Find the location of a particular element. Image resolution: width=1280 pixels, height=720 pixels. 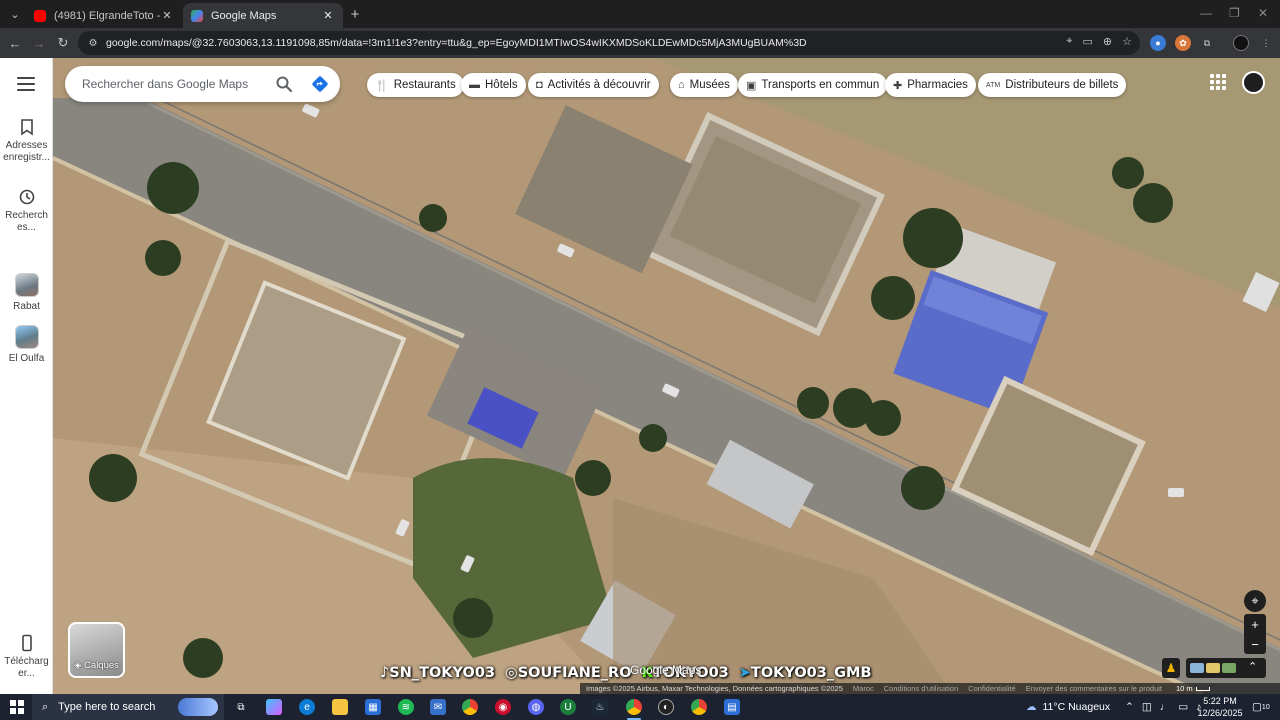

search-input is located at coordinates (172, 84).